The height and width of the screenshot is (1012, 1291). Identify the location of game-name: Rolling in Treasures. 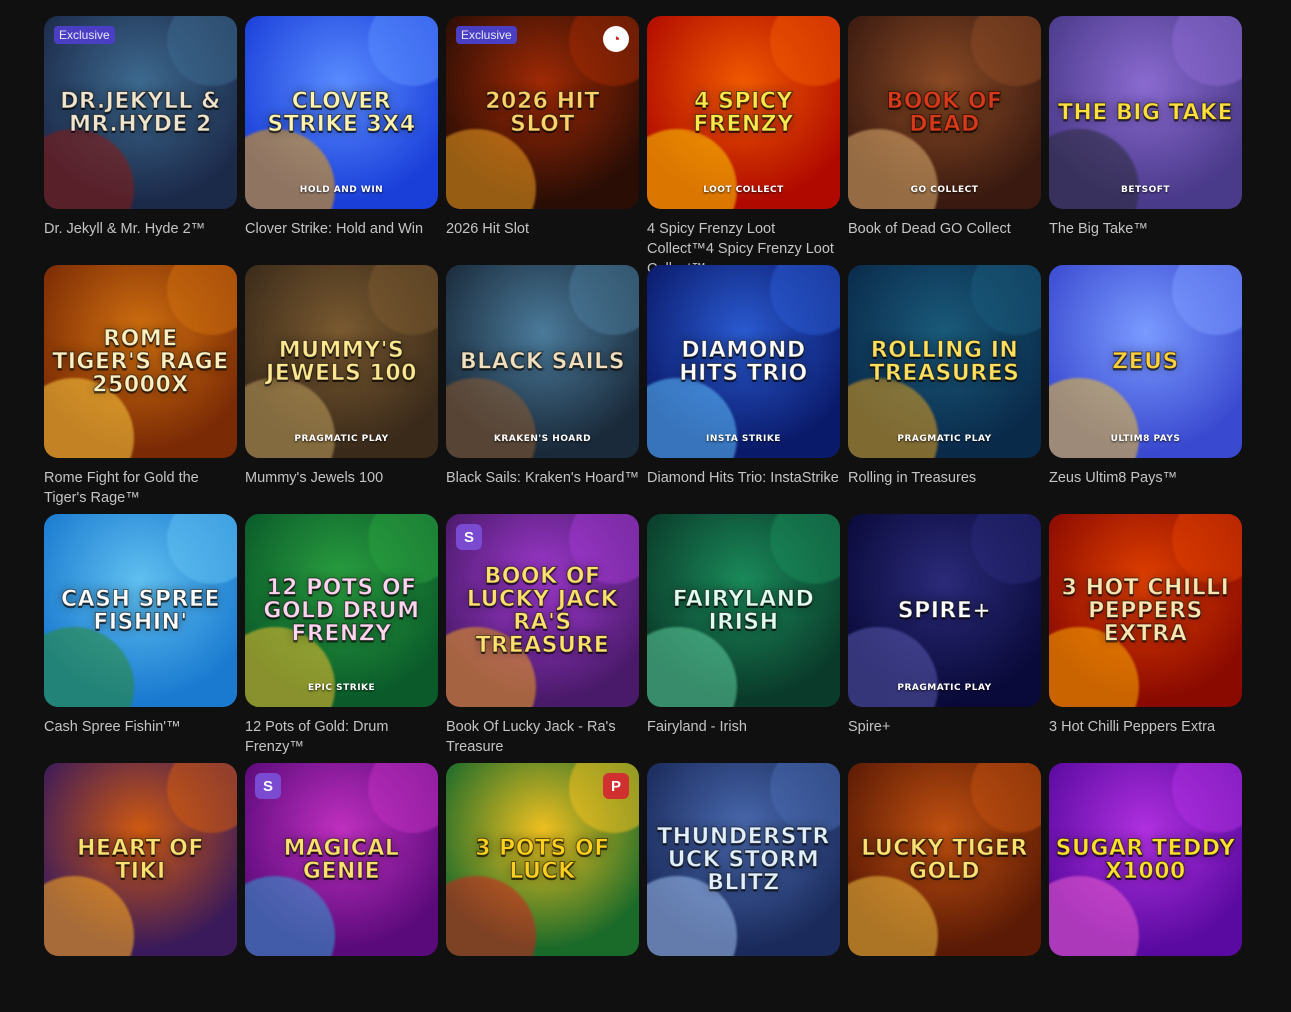
(944, 478).